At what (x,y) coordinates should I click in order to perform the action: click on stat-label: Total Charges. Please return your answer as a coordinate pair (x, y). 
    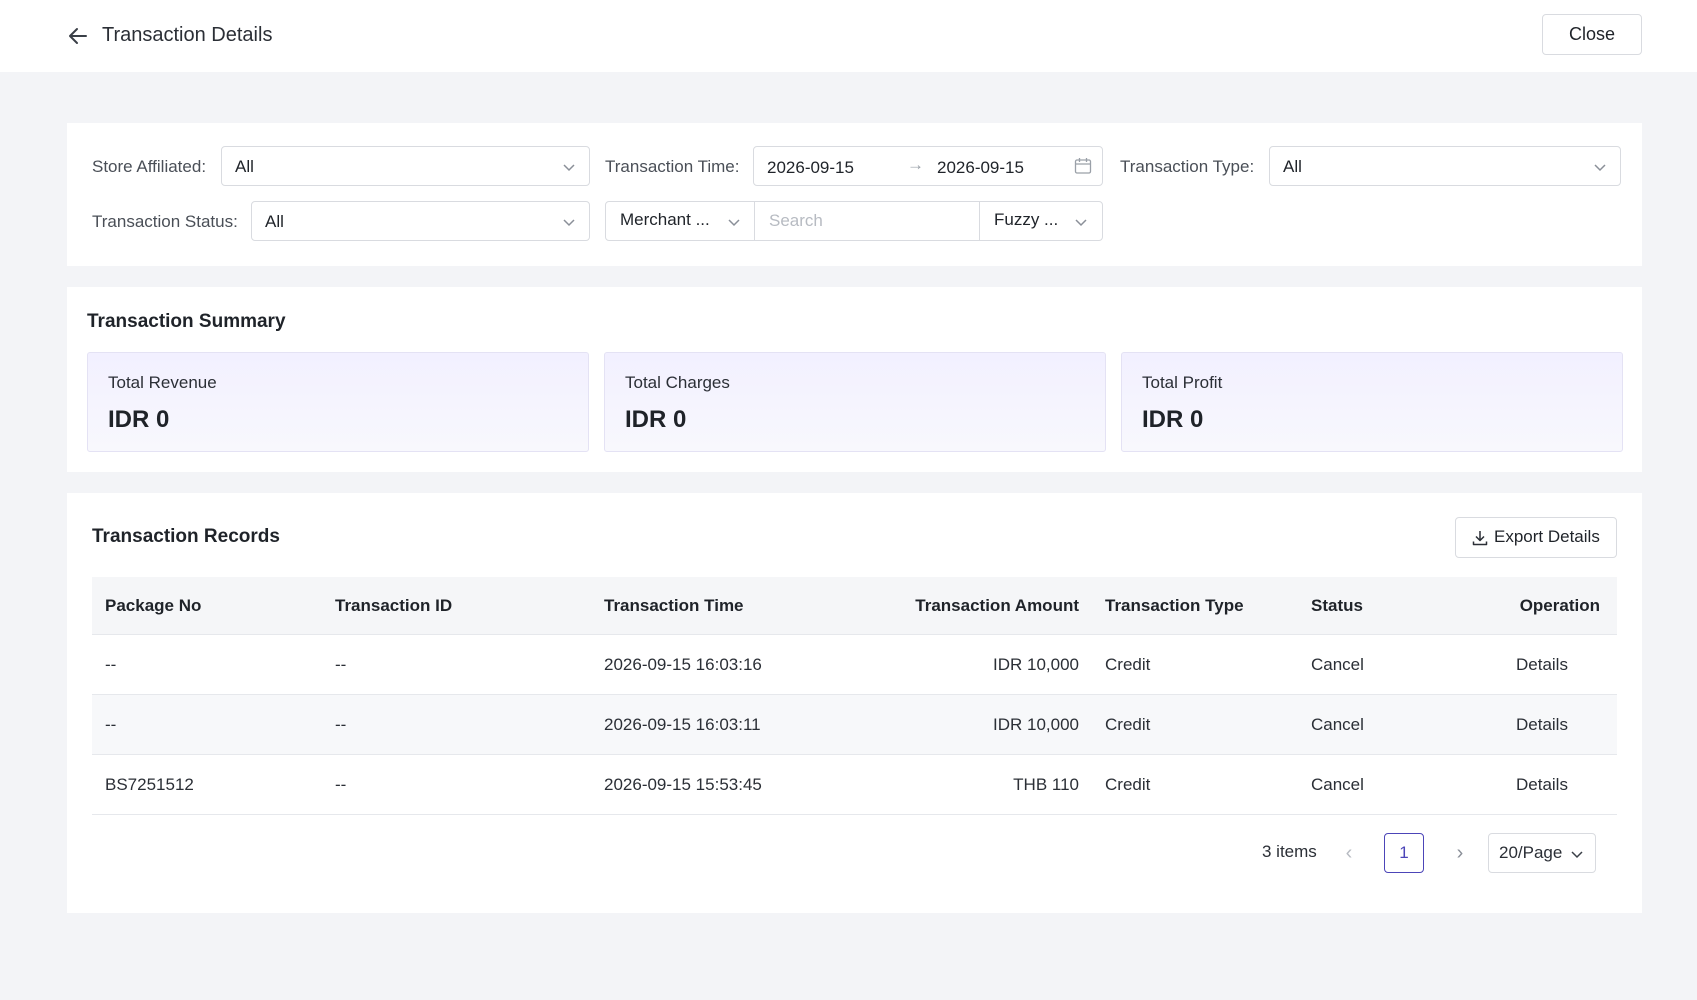
    Looking at the image, I should click on (677, 382).